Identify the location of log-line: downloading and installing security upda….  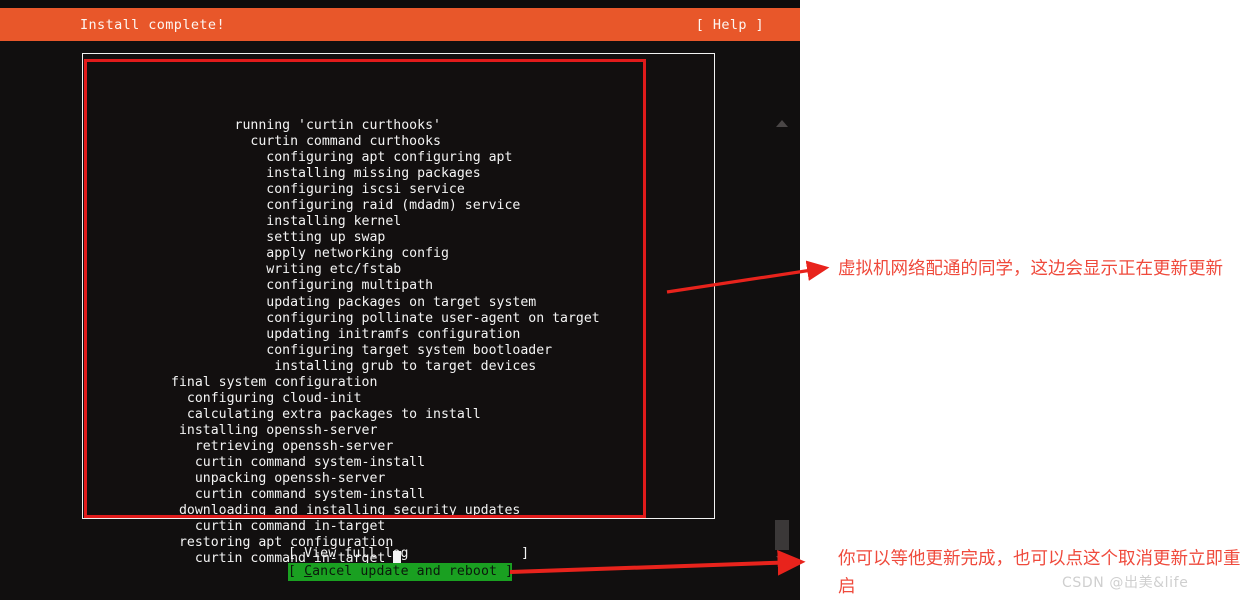
(346, 511).